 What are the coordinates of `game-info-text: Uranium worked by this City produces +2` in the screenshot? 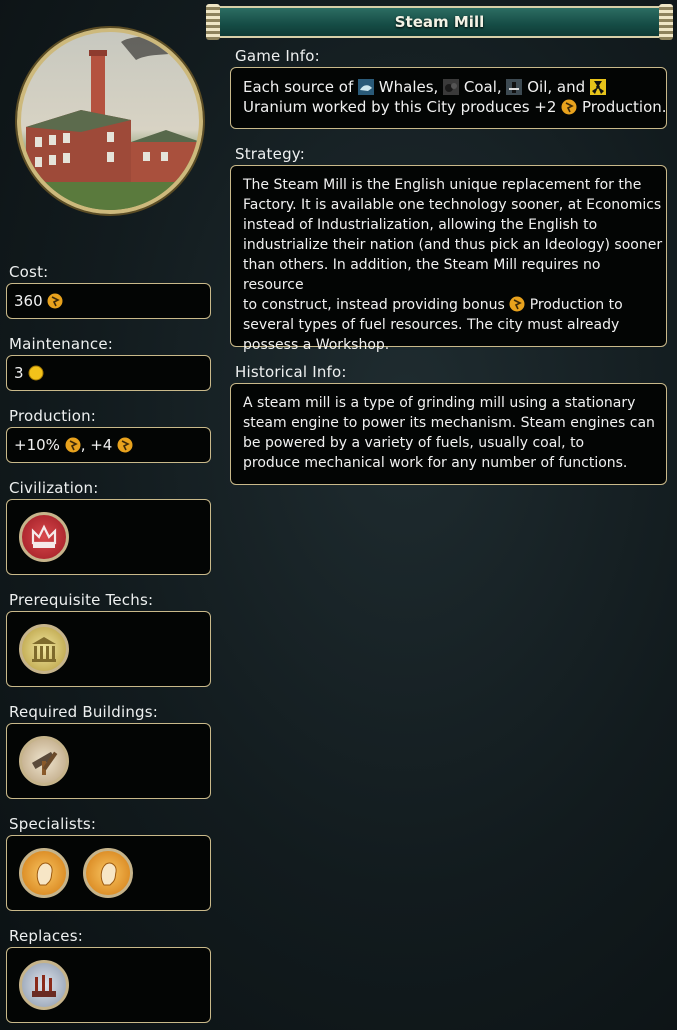 It's located at (400, 107).